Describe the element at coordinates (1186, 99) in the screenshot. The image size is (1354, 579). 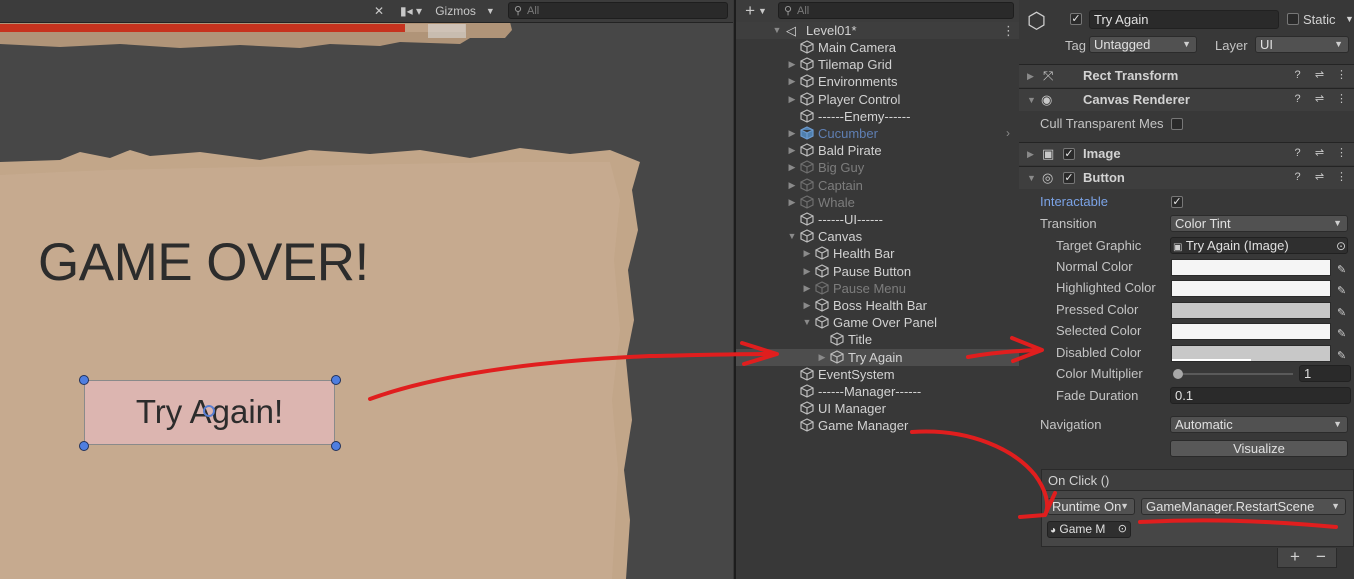
I see `canvas-renderer-header: ▼ ◉ Canvas Renderer ? ⇌ ⋮` at that location.